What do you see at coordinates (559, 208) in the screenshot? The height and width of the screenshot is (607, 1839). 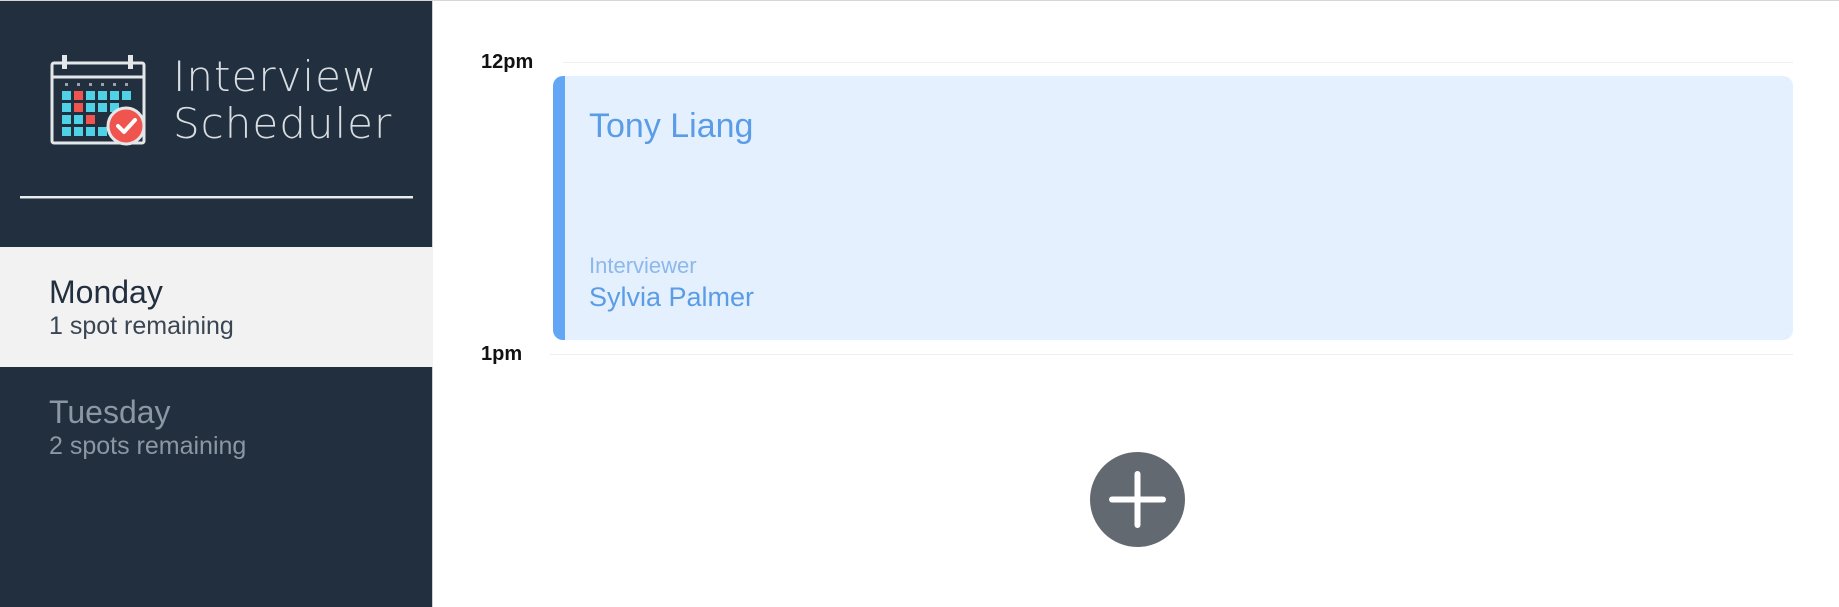 I see `appointment-accent-bar` at bounding box center [559, 208].